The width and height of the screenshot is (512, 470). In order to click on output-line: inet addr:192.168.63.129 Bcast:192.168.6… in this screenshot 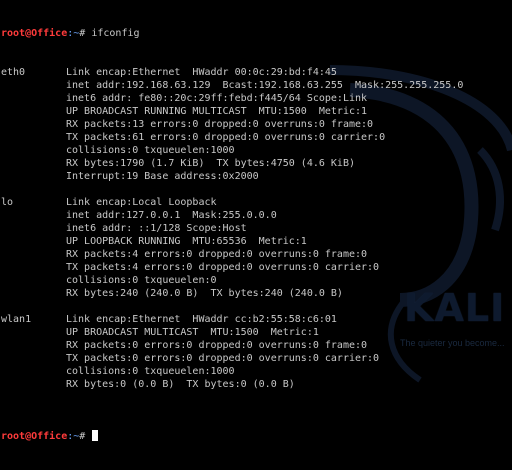, I will do `click(232, 85)`.